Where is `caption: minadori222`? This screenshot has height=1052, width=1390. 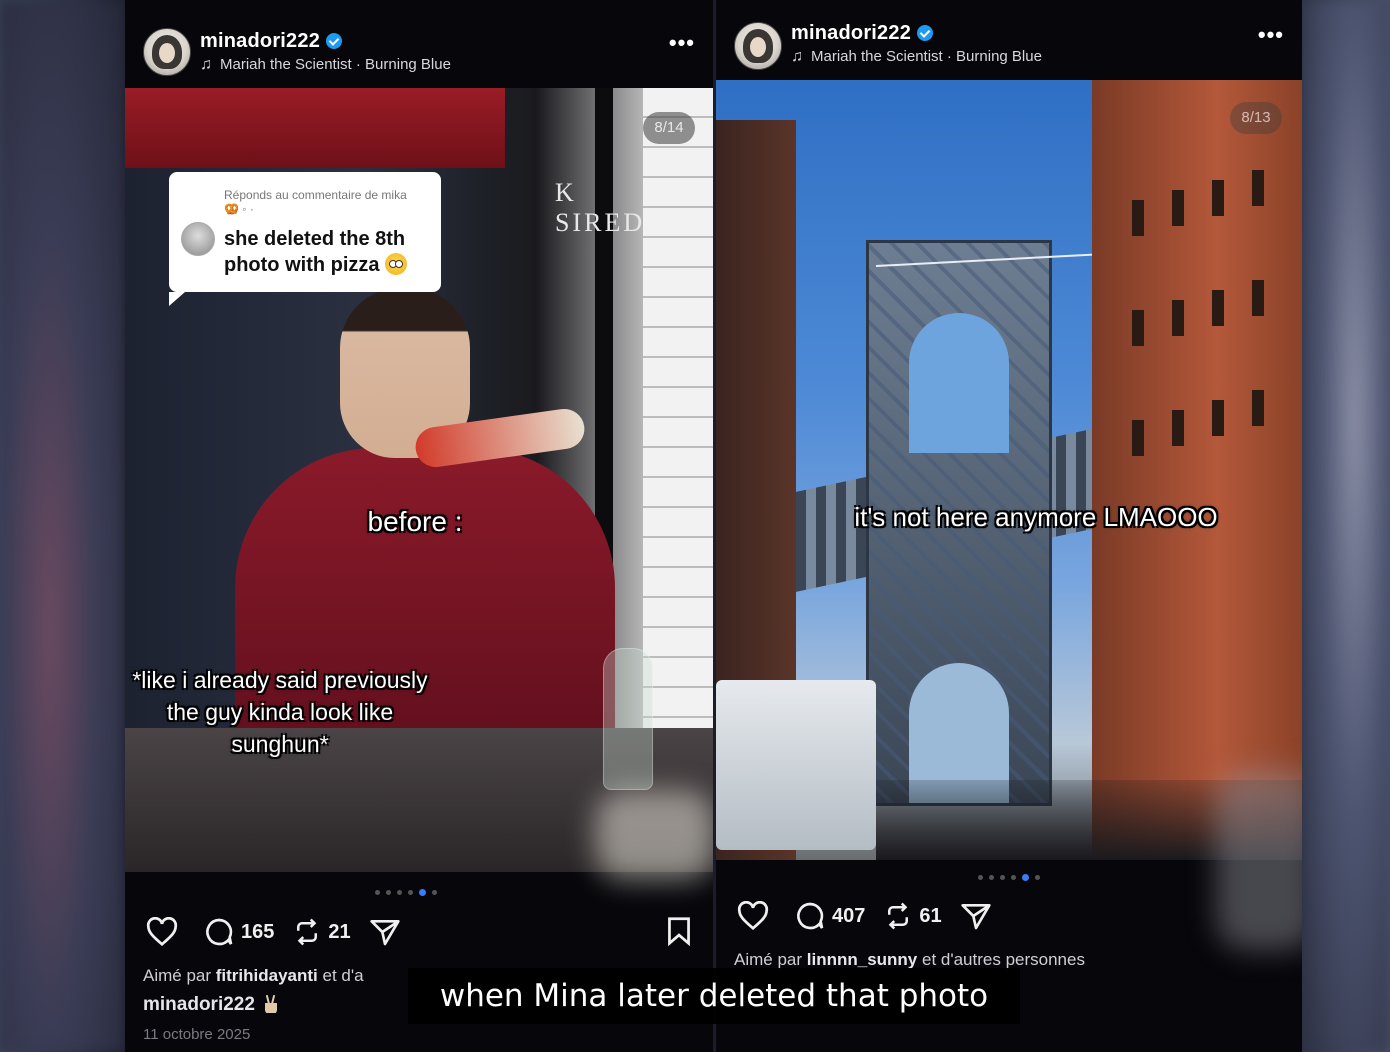
caption: minadori222 is located at coordinates (211, 1005).